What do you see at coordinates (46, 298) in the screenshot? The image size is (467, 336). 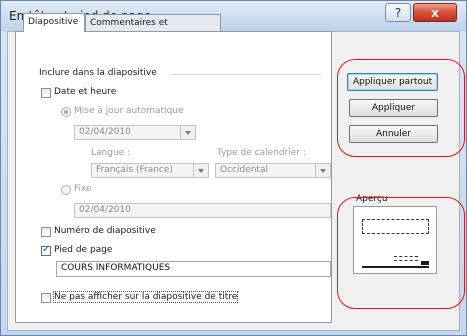 I see `dont-show-title-checkbox` at bounding box center [46, 298].